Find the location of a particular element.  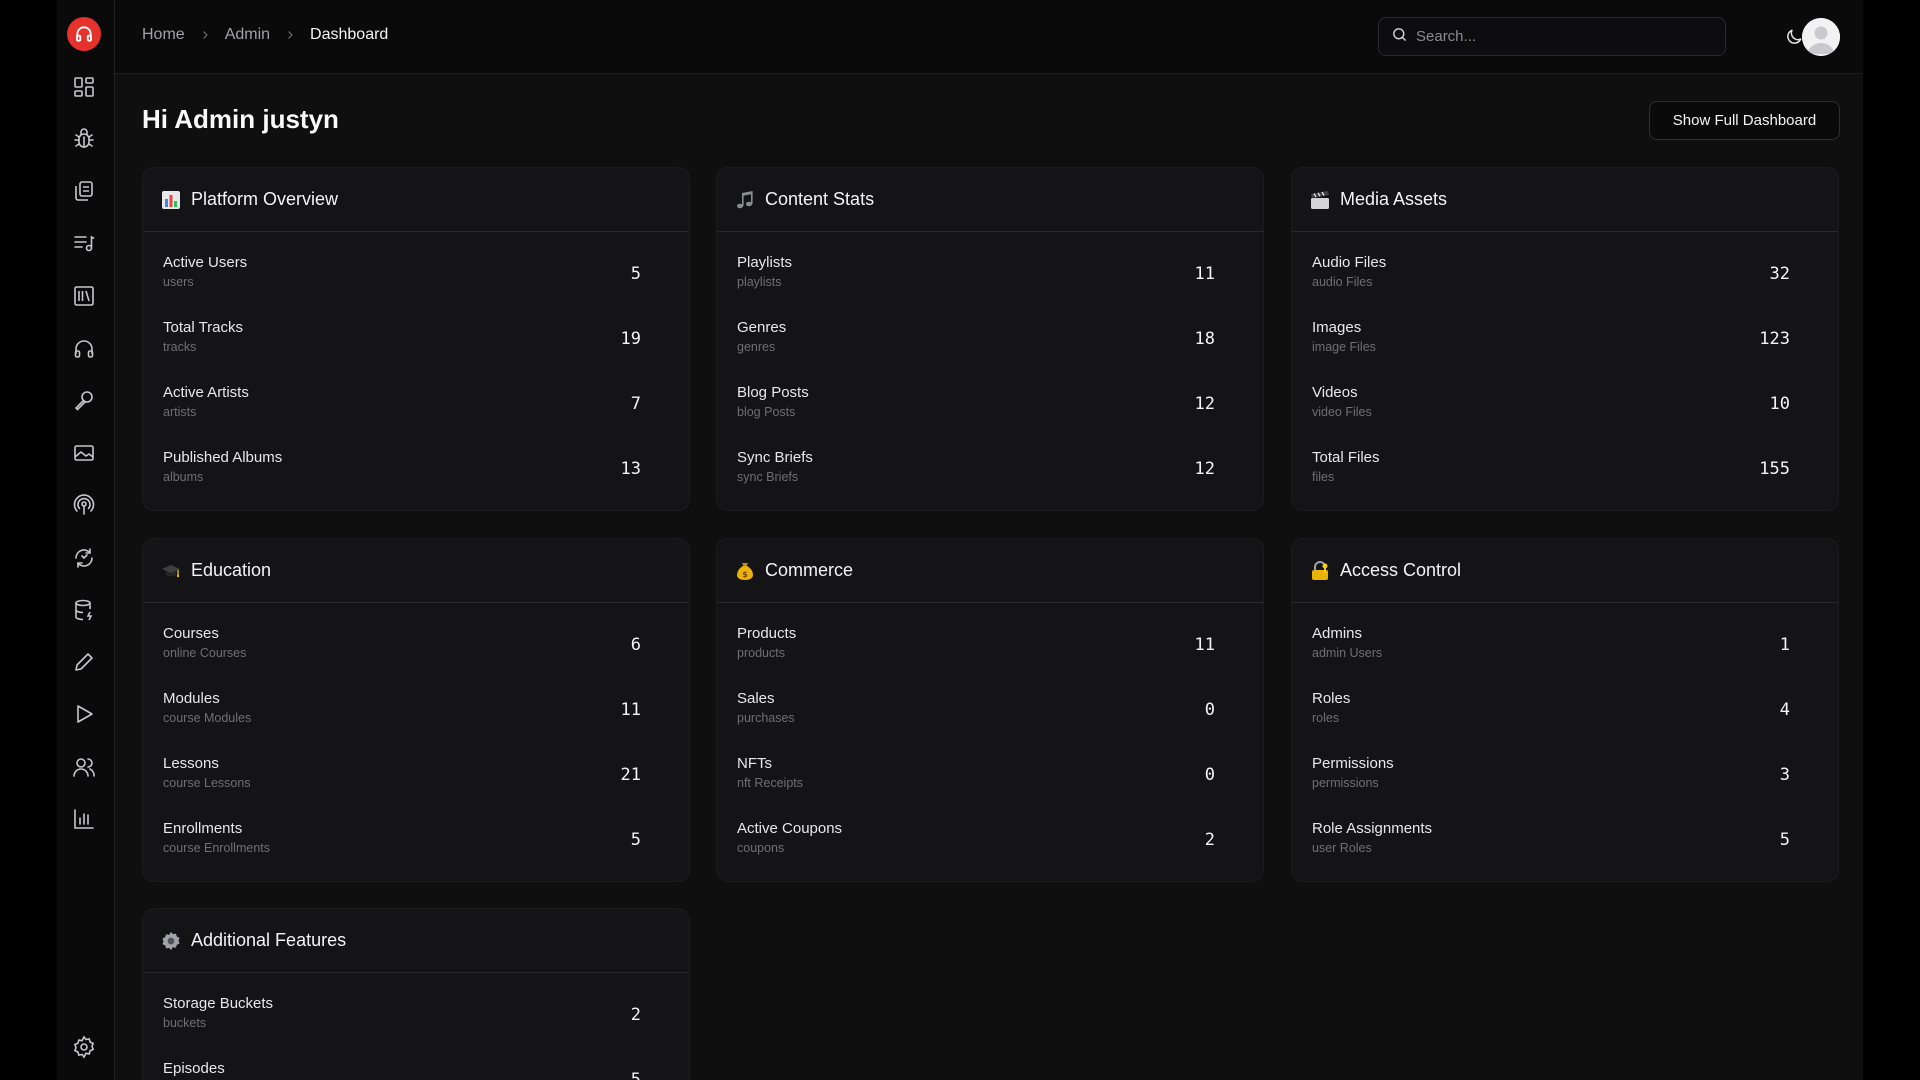

stat-row: Modules course Modules 11 is located at coordinates (416, 701).